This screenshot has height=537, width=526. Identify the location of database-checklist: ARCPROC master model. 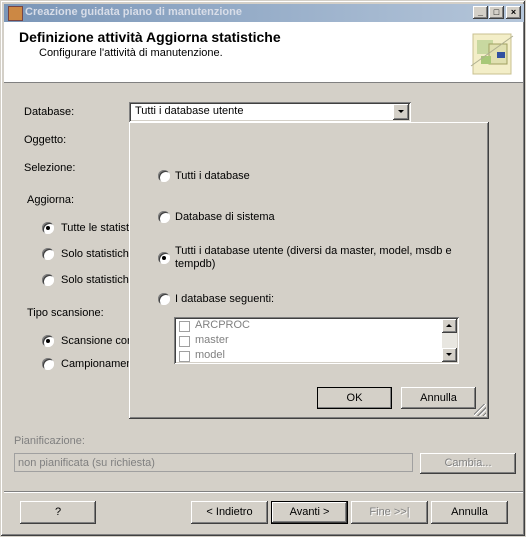
(316, 340).